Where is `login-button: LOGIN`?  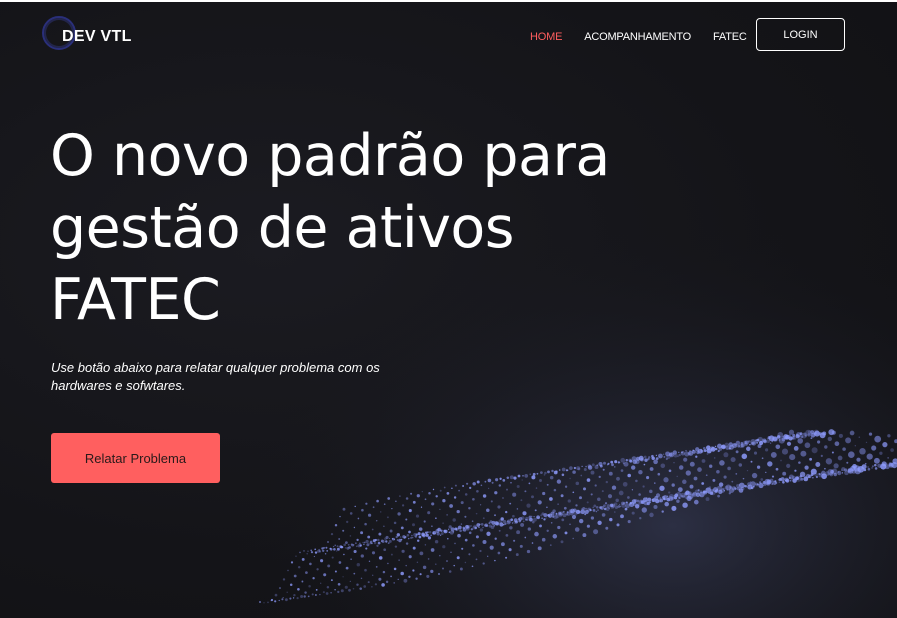 login-button: LOGIN is located at coordinates (800, 34).